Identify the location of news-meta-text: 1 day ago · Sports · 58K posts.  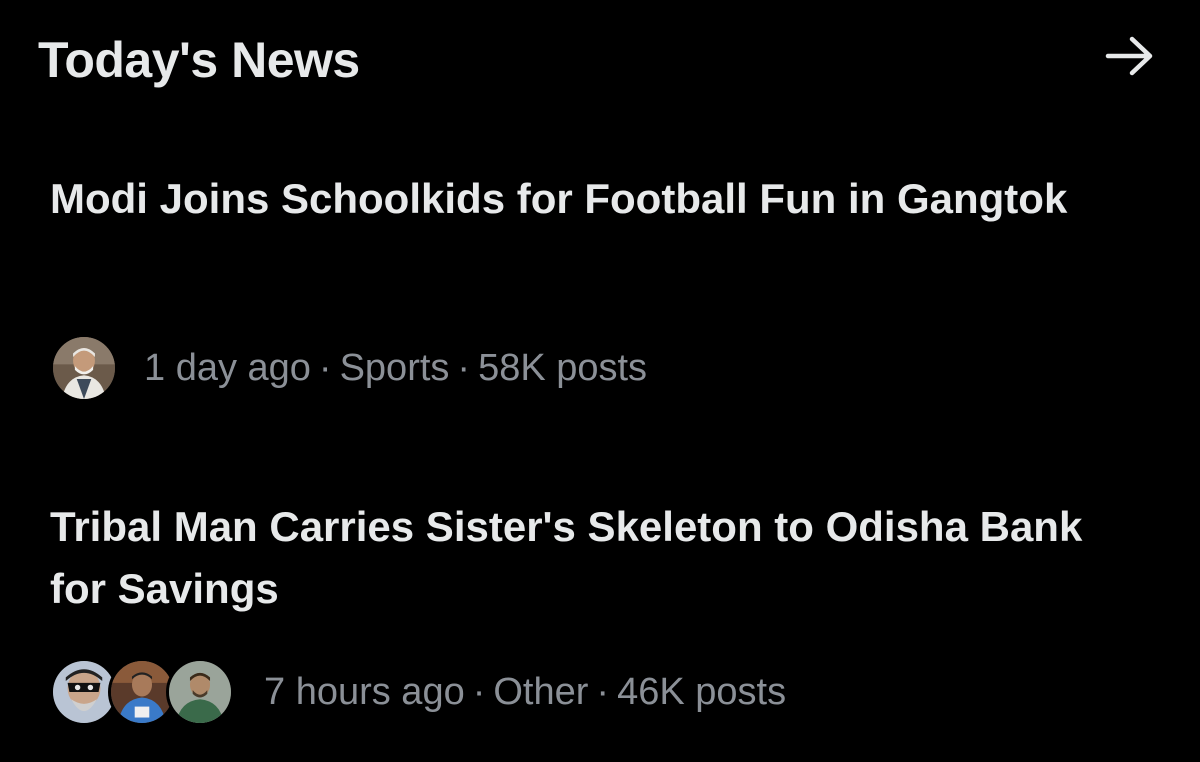
(395, 368).